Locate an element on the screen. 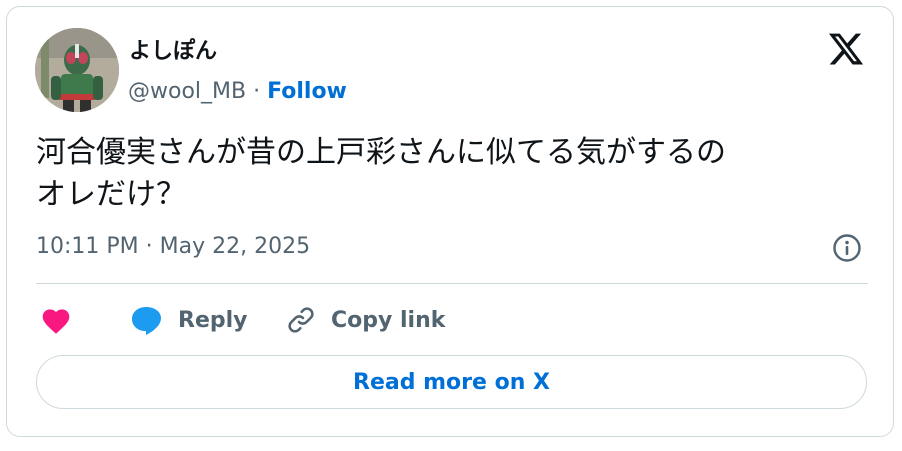  tweet-date: May 22, 2025 is located at coordinates (235, 246).